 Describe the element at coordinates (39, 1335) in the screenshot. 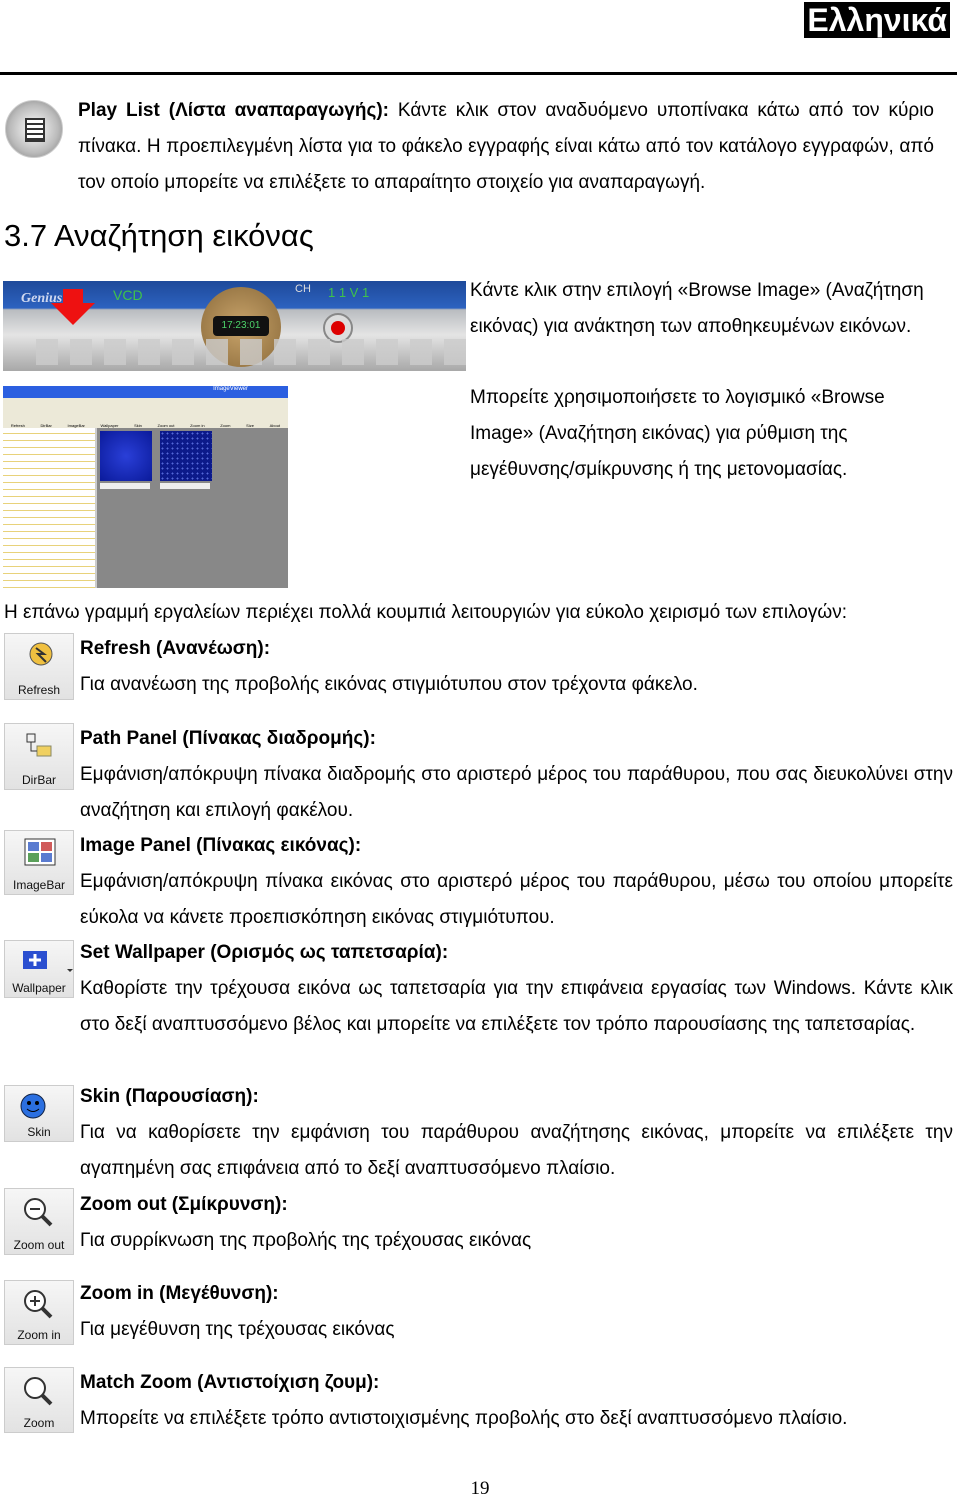

I see `icon-label: Zoom in` at that location.